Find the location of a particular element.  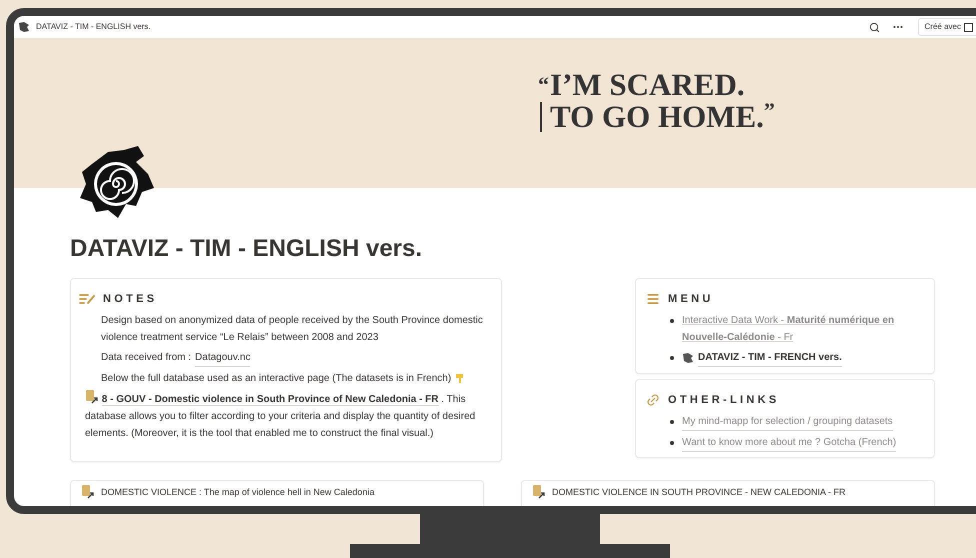

quote-line: I’M SCARED. is located at coordinates (648, 85).